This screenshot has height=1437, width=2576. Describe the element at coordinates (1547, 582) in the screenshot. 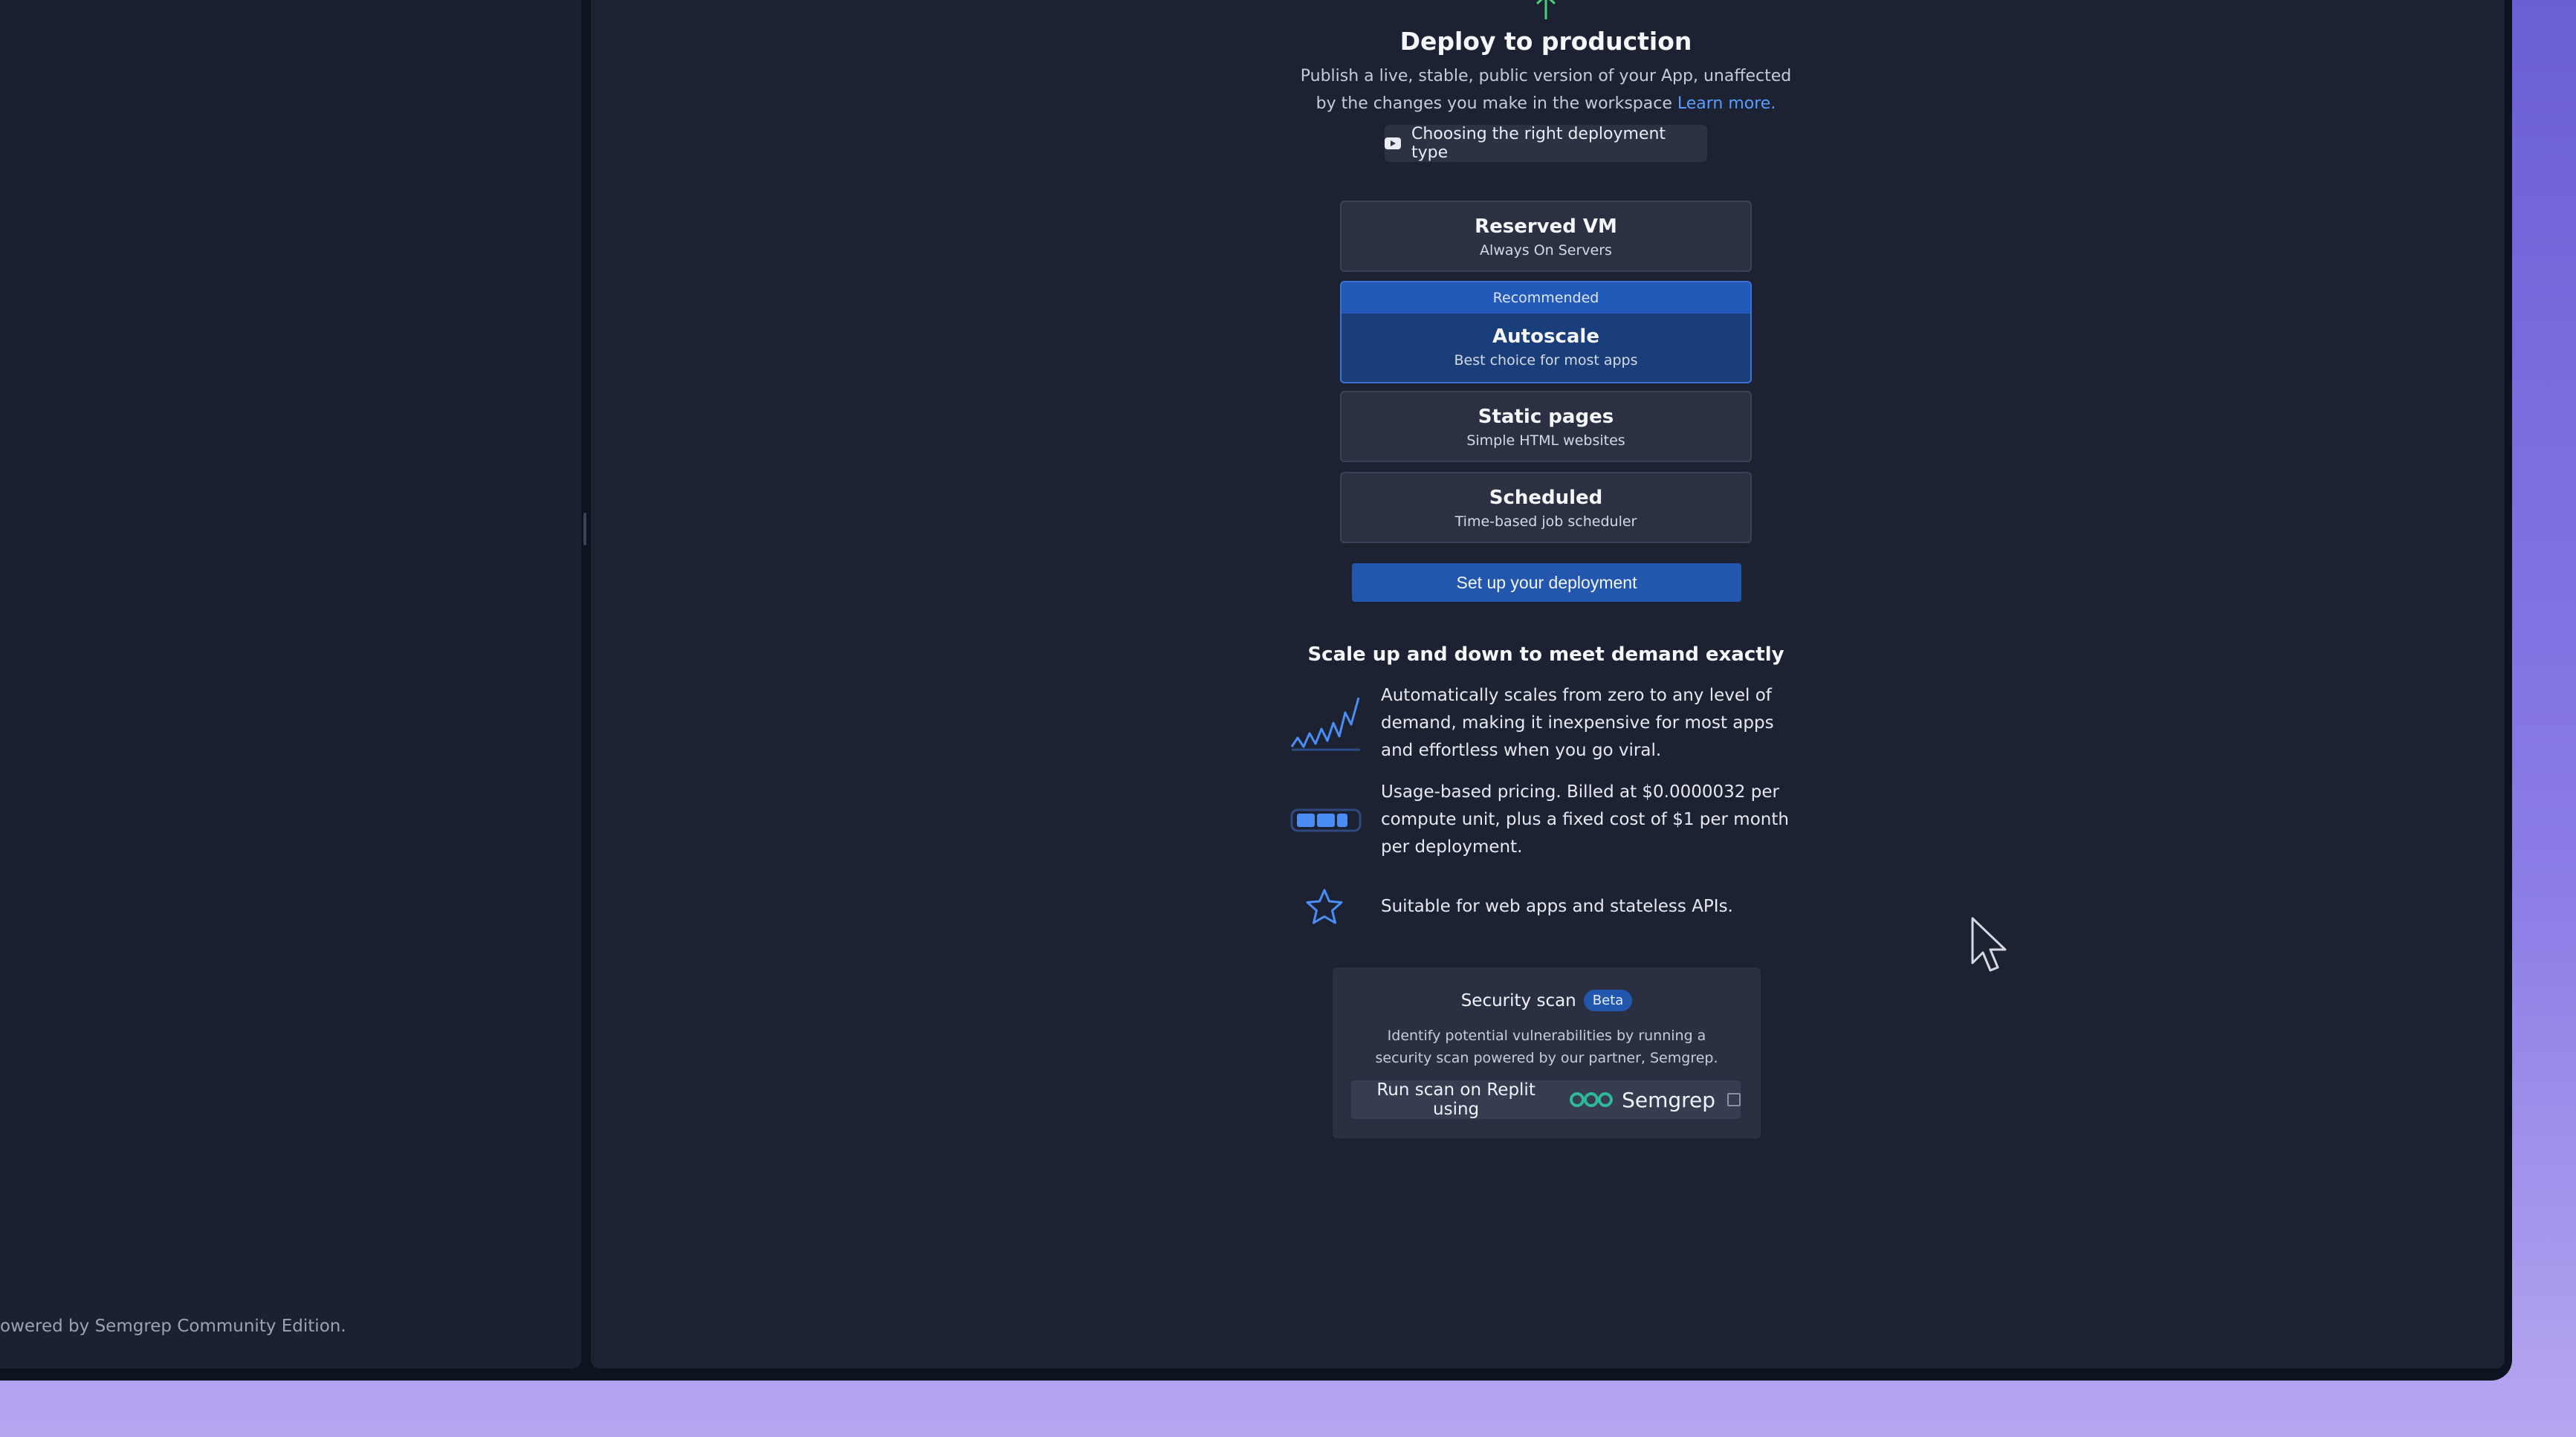

I see `setup-deployment-button: Set up your deployment` at that location.